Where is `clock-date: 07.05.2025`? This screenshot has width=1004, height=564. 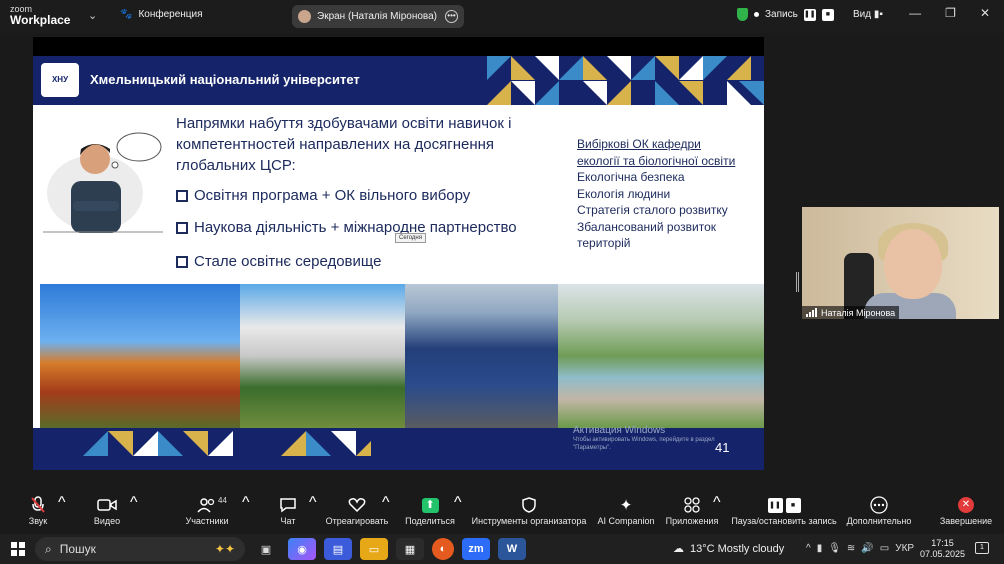
clock-date: 07.05.2025 is located at coordinates (943, 554).